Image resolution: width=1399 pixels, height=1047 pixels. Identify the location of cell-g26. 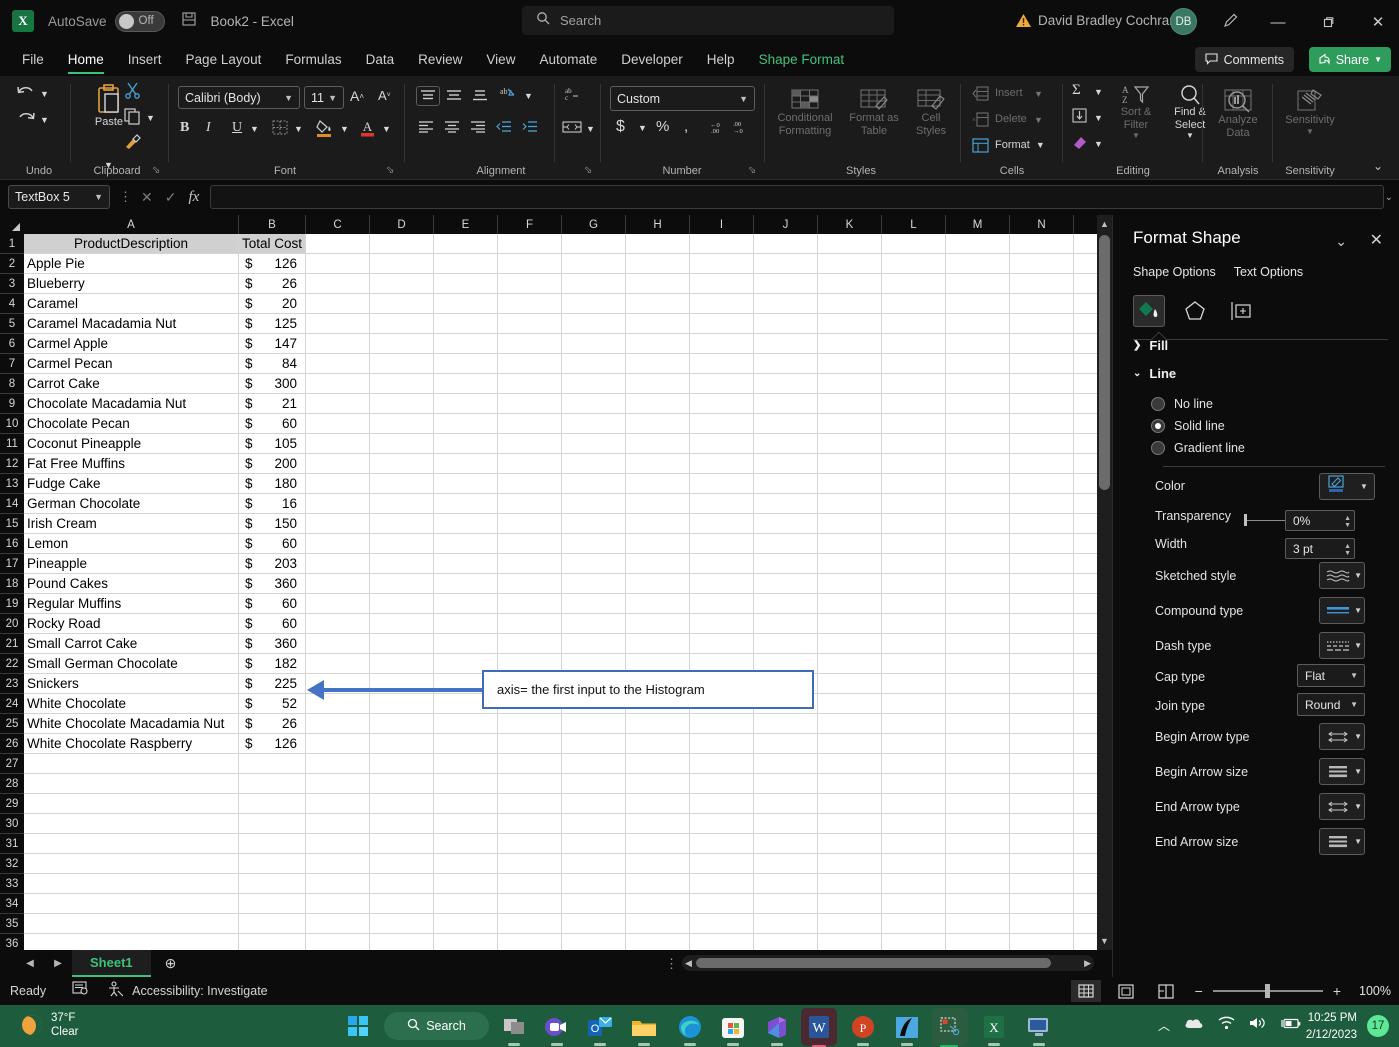
(594, 744).